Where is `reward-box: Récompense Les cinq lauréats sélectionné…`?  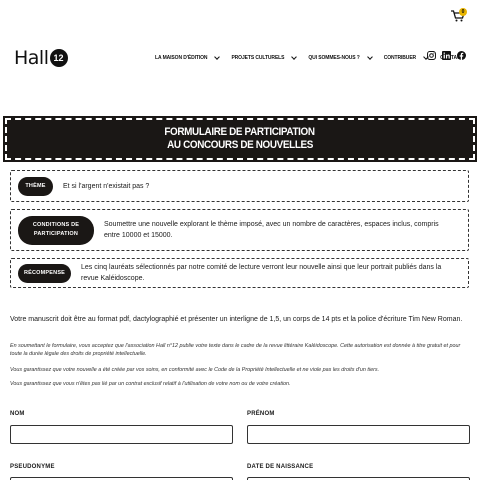 reward-box: Récompense Les cinq lauréats sélectionné… is located at coordinates (239, 273).